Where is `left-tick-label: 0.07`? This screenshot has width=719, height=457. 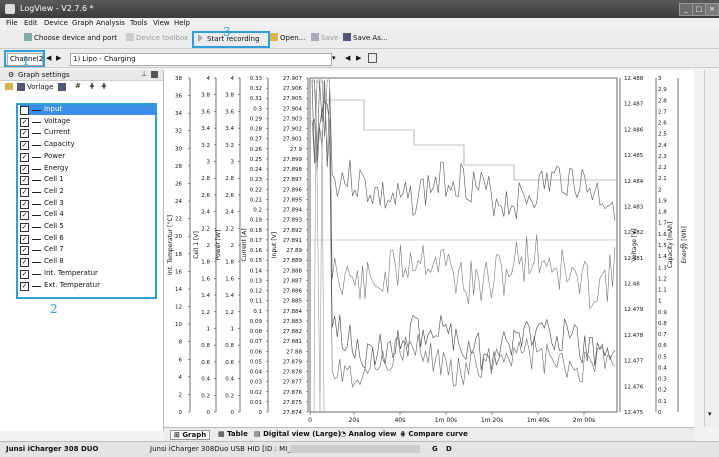
left-tick-label: 0.07 is located at coordinates (256, 342).